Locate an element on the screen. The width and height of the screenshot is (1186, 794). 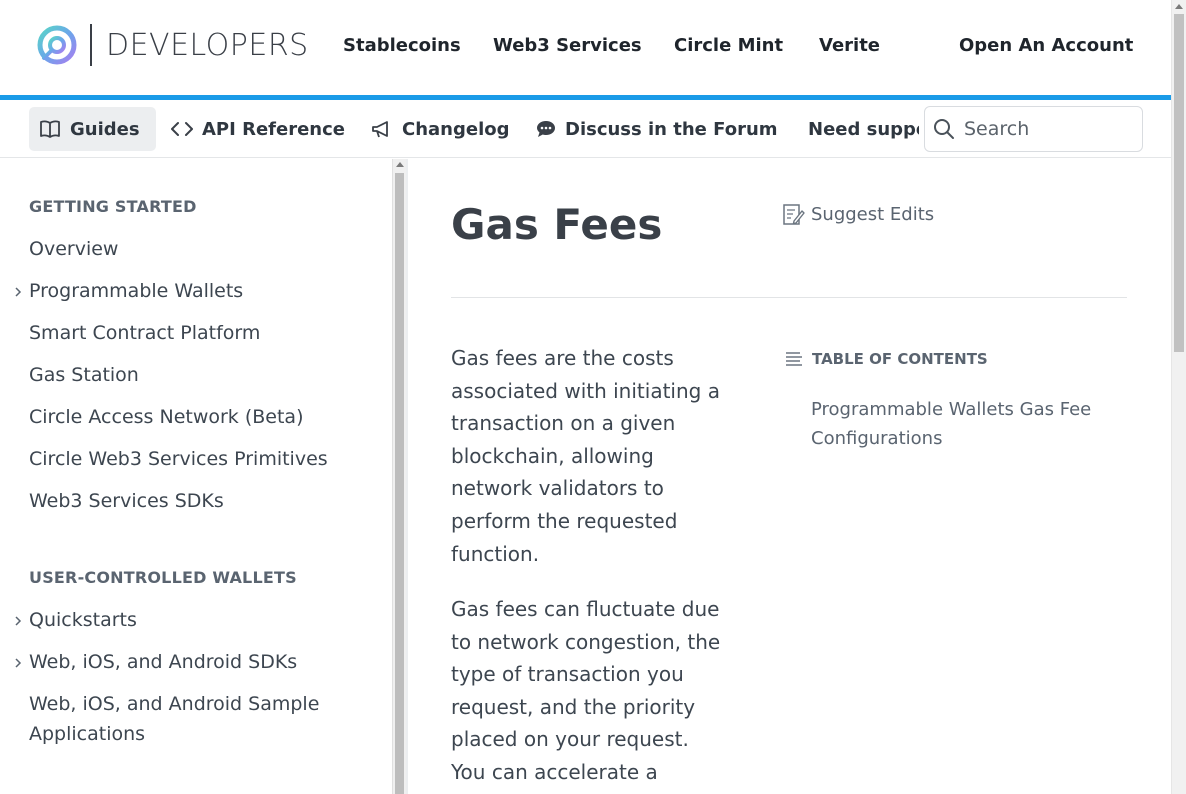
search-icon is located at coordinates (944, 129).